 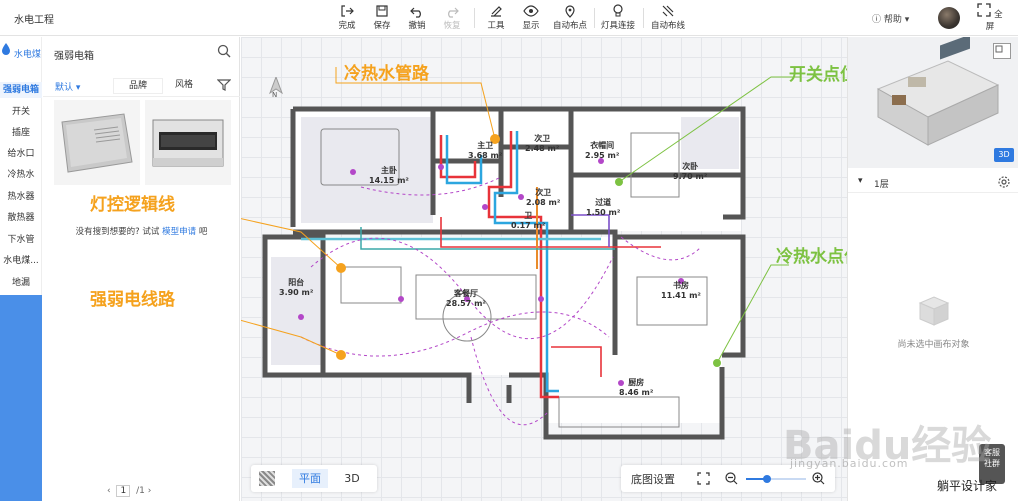 I want to click on display-button: 显示, so click(x=531, y=18).